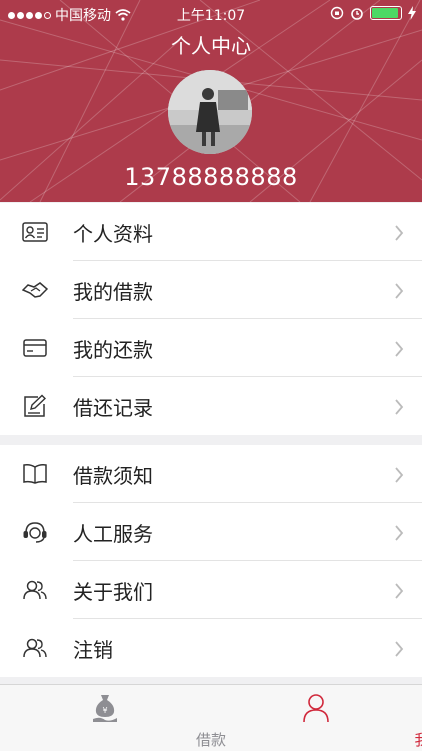 This screenshot has width=422, height=751. I want to click on credit-card-icon, so click(35, 348).